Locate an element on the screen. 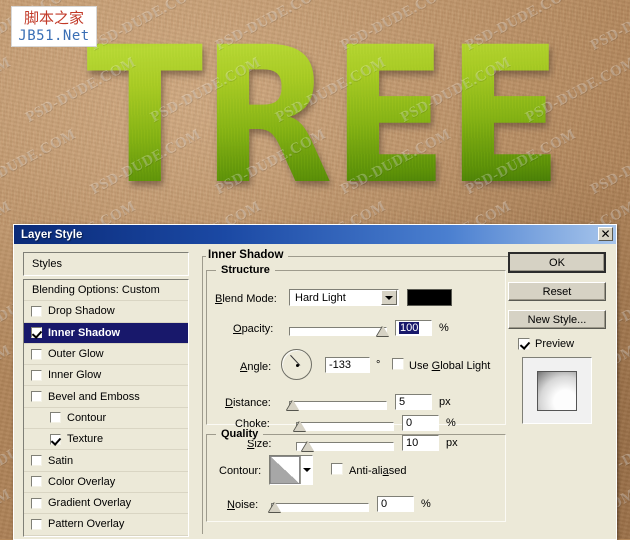  style-row-label: Bevel and Emboss is located at coordinates (94, 396).